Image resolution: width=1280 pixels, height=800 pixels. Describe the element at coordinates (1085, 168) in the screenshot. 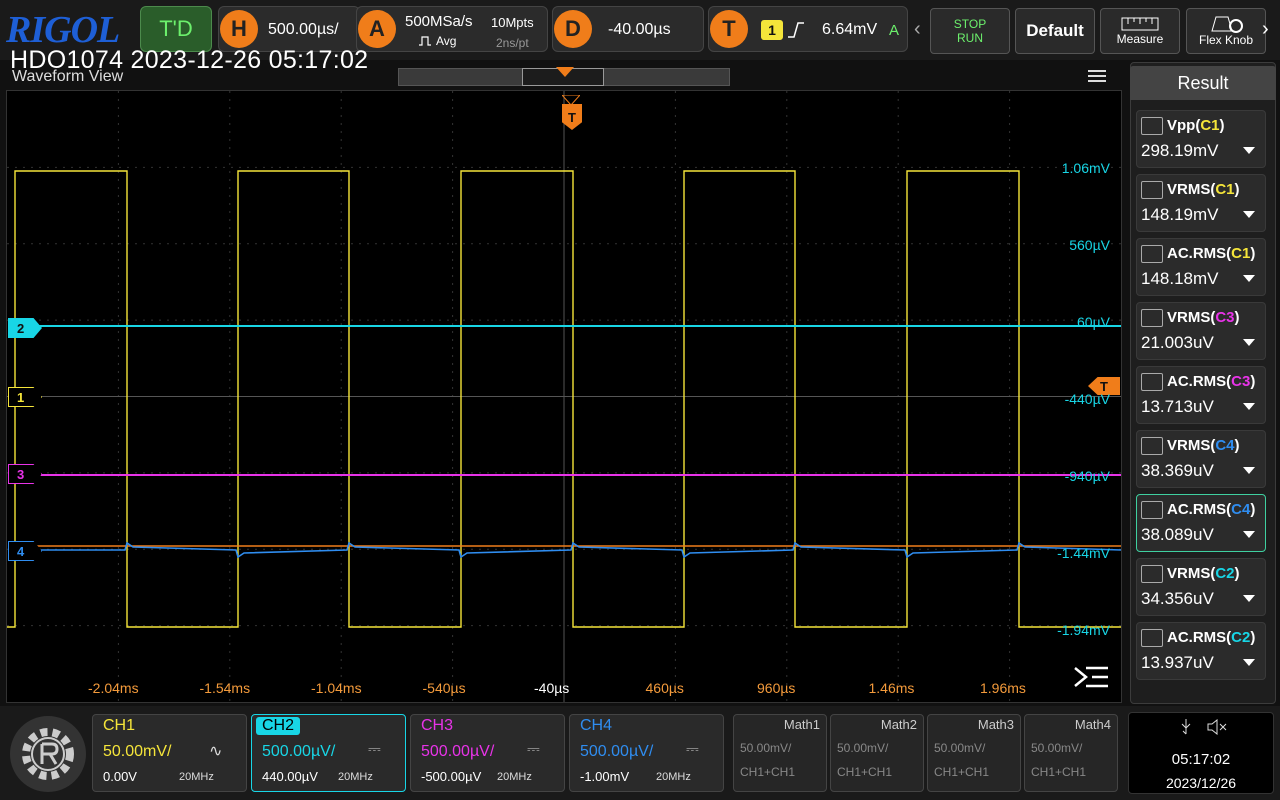

I see `y-axis-label: 1.06mV` at that location.